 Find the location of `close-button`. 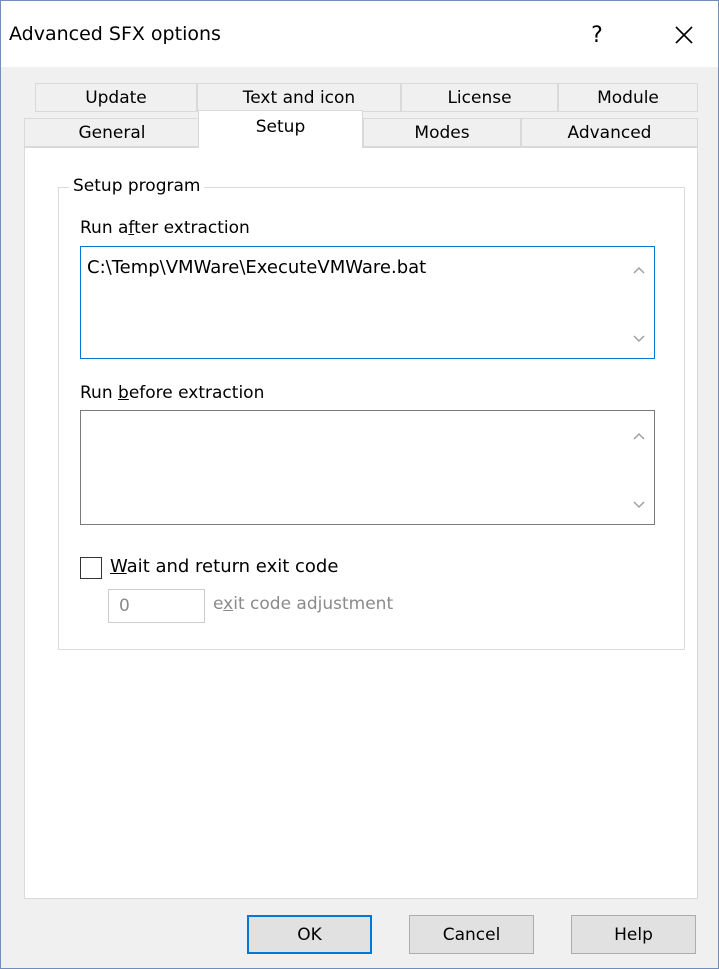

close-button is located at coordinates (684, 35).